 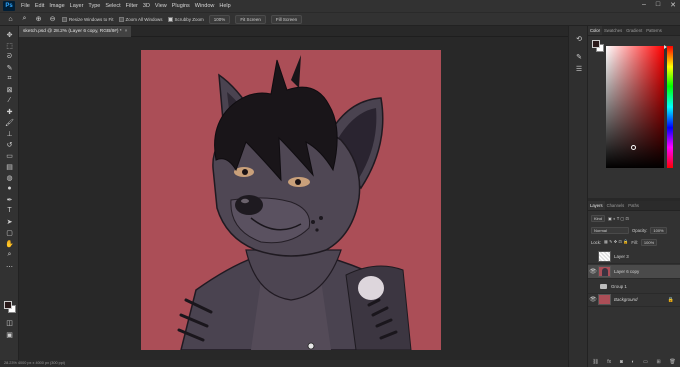 What do you see at coordinates (181, 6) in the screenshot?
I see `menu-plugins: Plugins` at bounding box center [181, 6].